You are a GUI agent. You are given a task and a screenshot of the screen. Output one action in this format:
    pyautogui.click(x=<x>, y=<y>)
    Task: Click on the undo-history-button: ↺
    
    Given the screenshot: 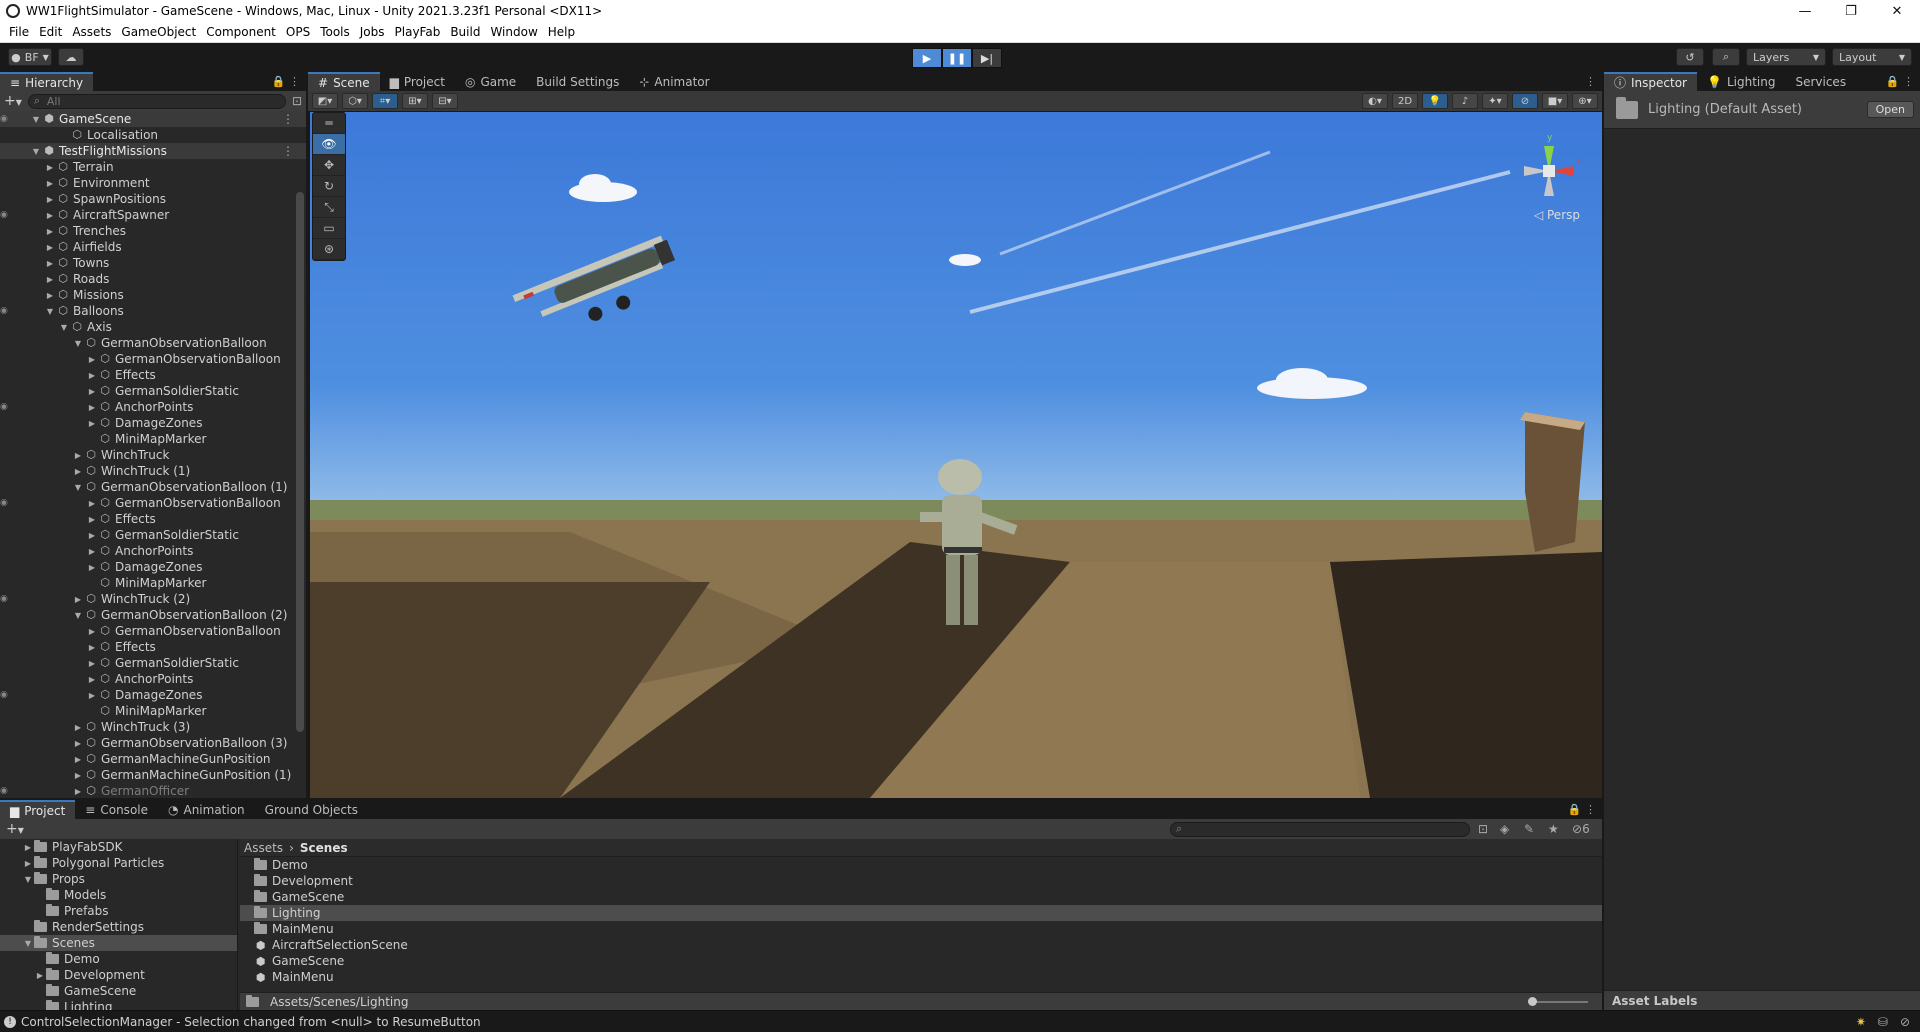 What is the action you would take?
    pyautogui.click(x=1690, y=57)
    